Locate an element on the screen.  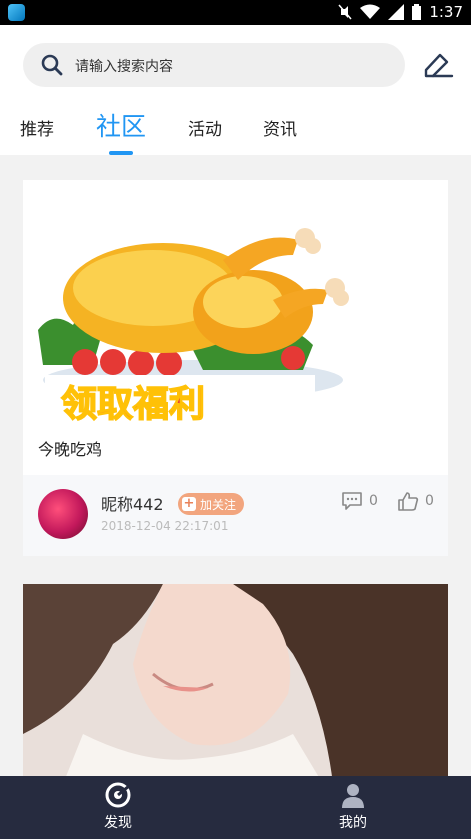
tab-bar: 推荐 社区 活动 资讯 is located at coordinates (235, 130).